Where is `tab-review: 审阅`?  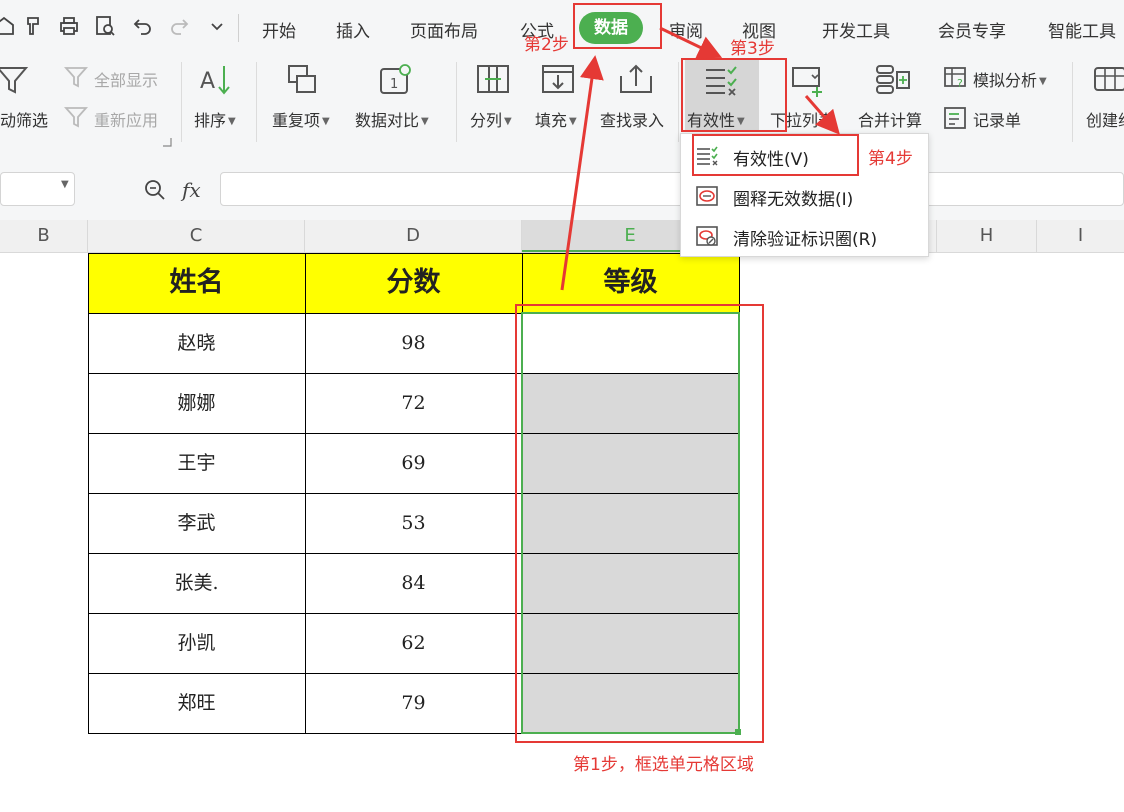
tab-review: 审阅 is located at coordinates (686, 29).